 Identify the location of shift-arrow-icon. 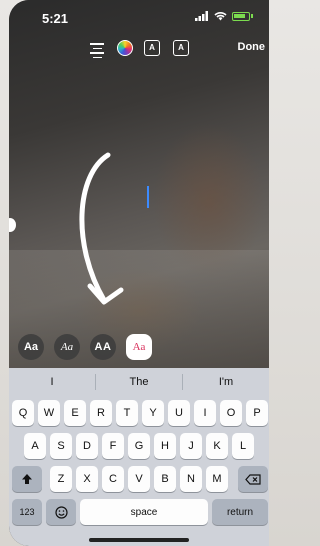
(27, 479).